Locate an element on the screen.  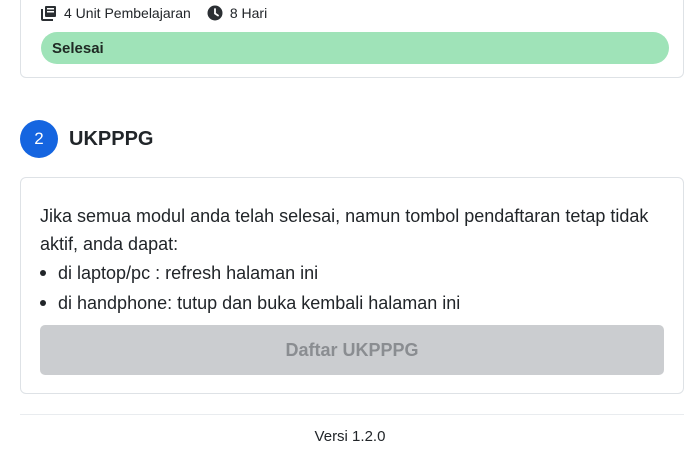
step-title: UKPPPG is located at coordinates (111, 138).